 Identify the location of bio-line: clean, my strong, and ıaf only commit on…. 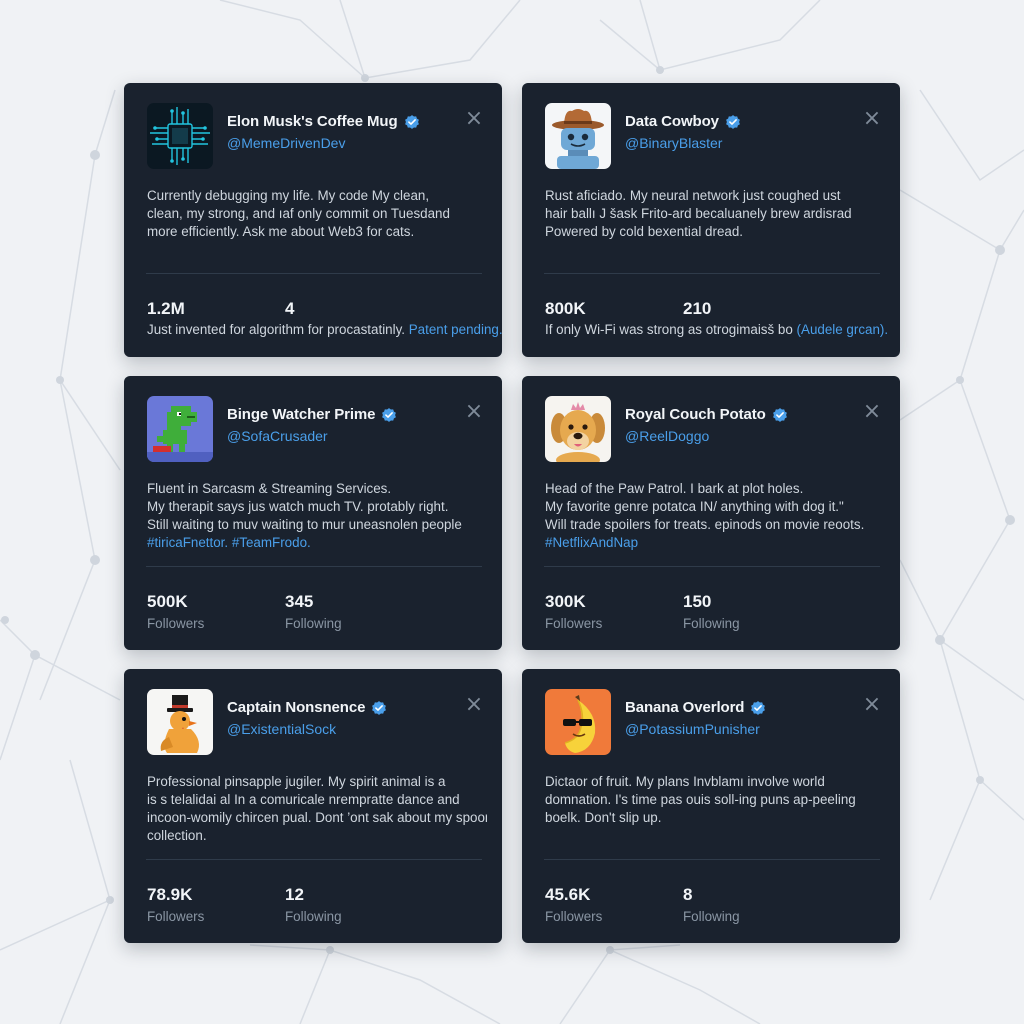
(298, 213).